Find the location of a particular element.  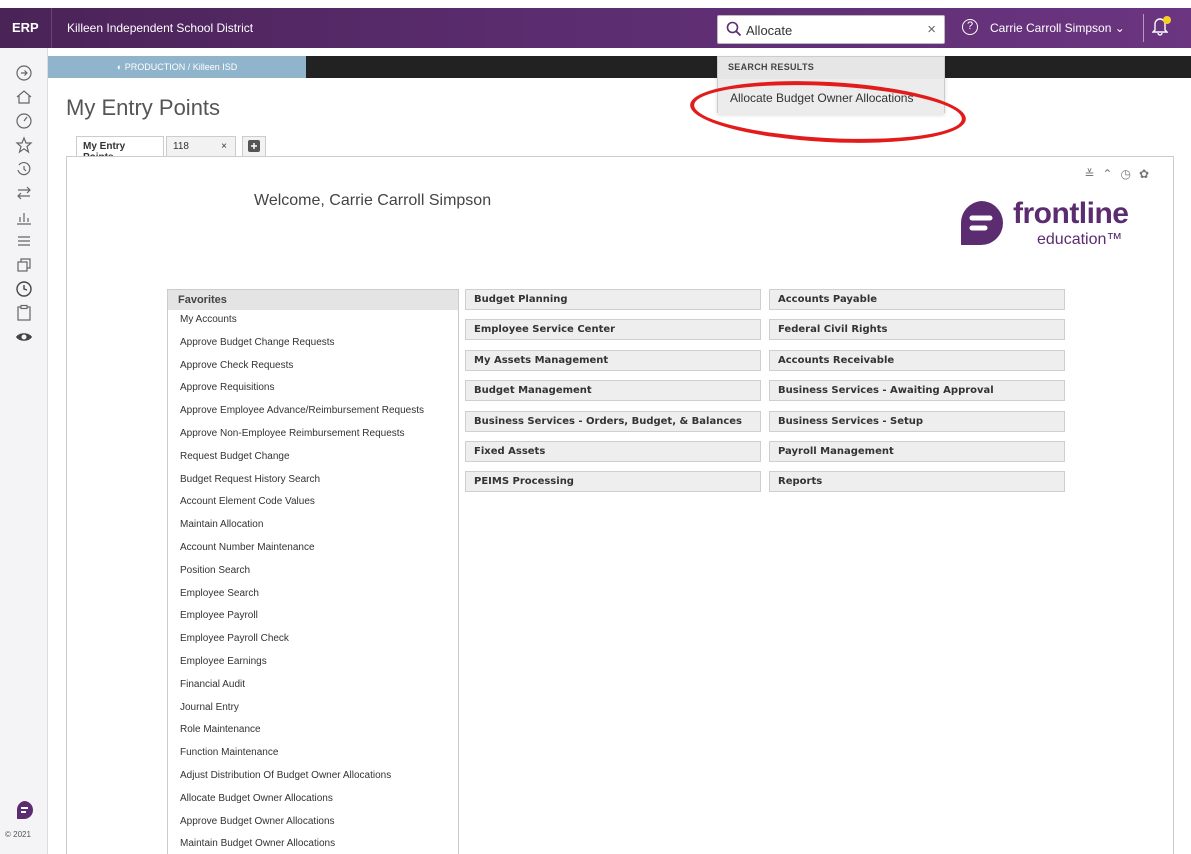

favorite-link: Account Number Maintenance is located at coordinates (313, 549).